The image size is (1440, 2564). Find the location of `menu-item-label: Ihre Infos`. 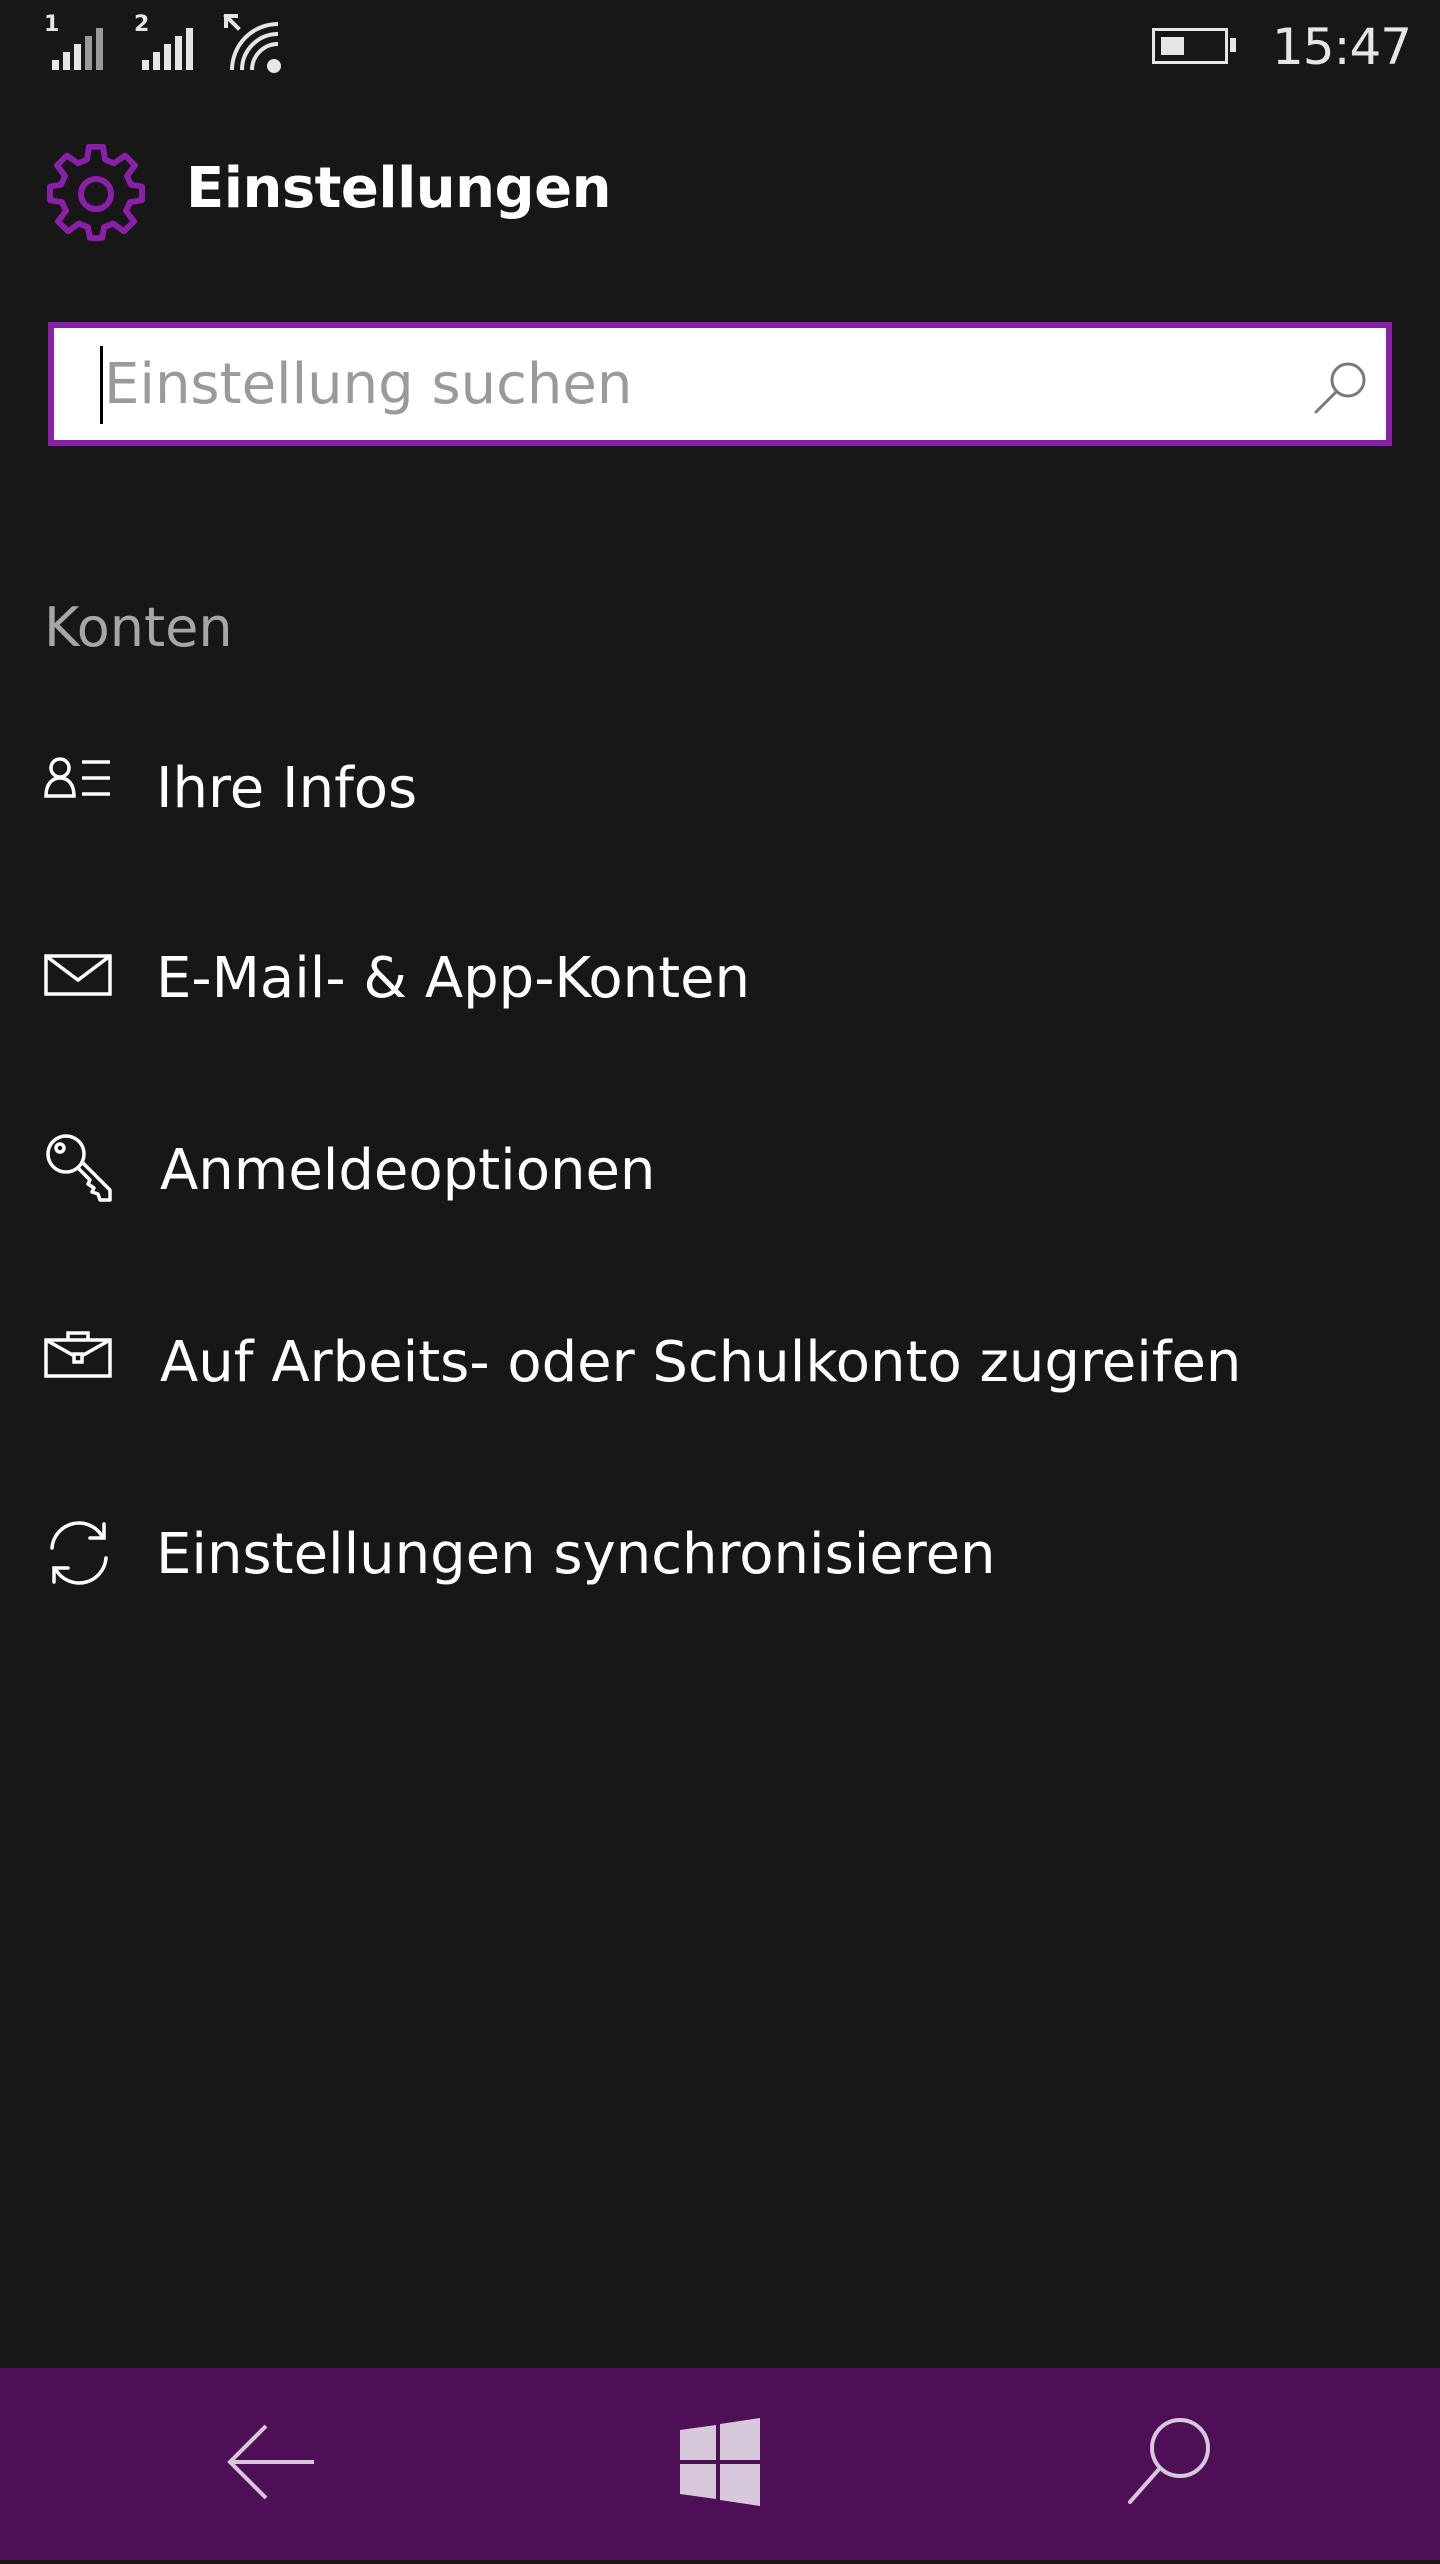

menu-item-label: Ihre Infos is located at coordinates (287, 788).